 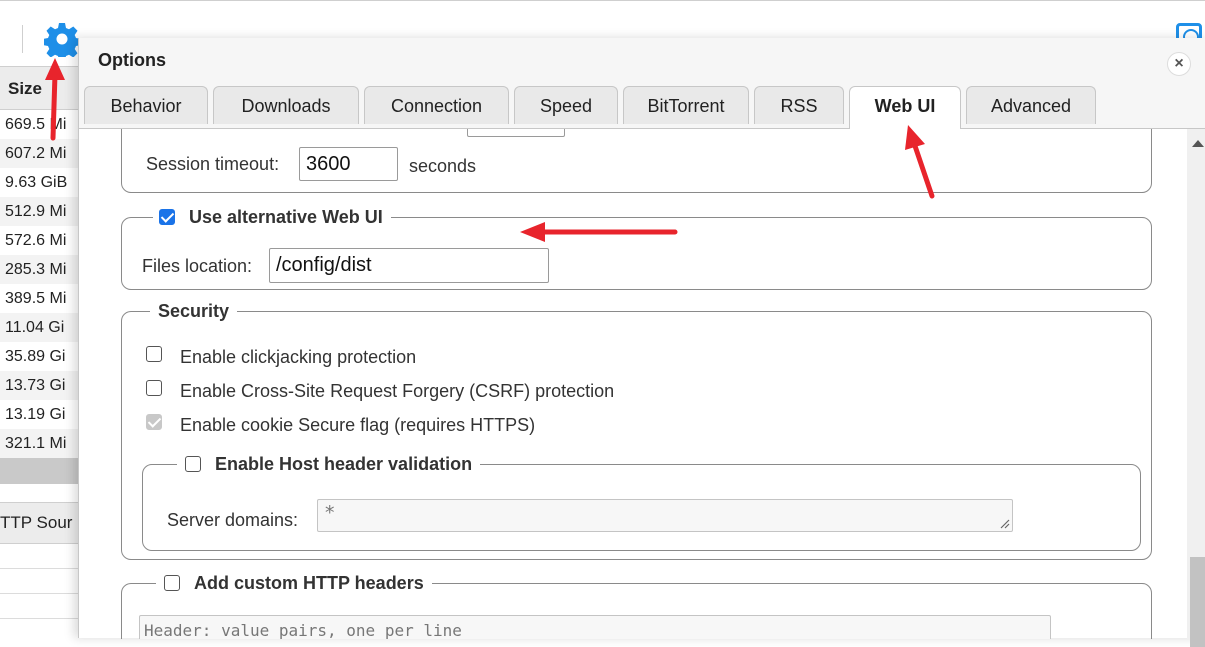 What do you see at coordinates (665, 515) in the screenshot?
I see `server-domains-input: *` at bounding box center [665, 515].